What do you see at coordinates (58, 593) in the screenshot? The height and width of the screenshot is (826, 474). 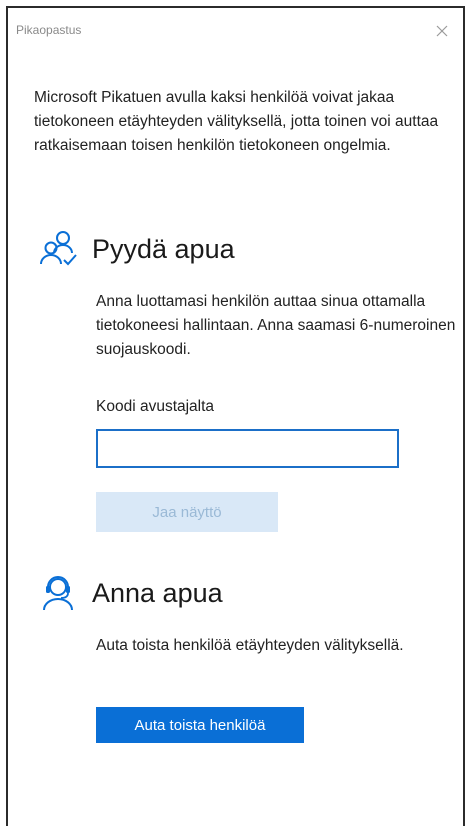 I see `support-person-headset-icon` at bounding box center [58, 593].